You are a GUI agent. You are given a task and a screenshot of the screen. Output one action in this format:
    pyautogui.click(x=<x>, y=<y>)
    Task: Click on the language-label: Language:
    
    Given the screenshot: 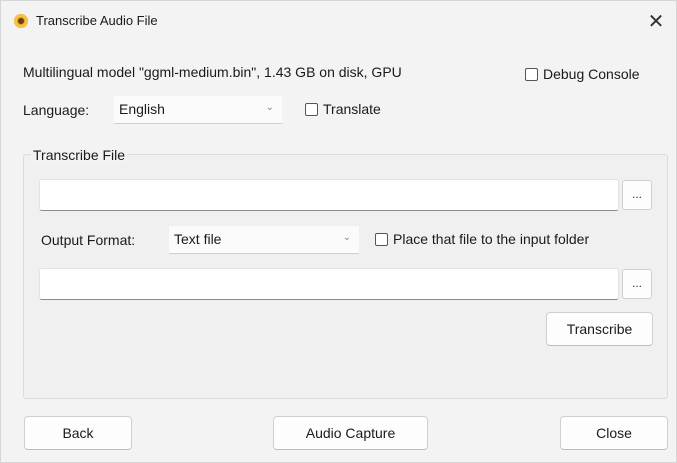 What is the action you would take?
    pyautogui.click(x=56, y=110)
    